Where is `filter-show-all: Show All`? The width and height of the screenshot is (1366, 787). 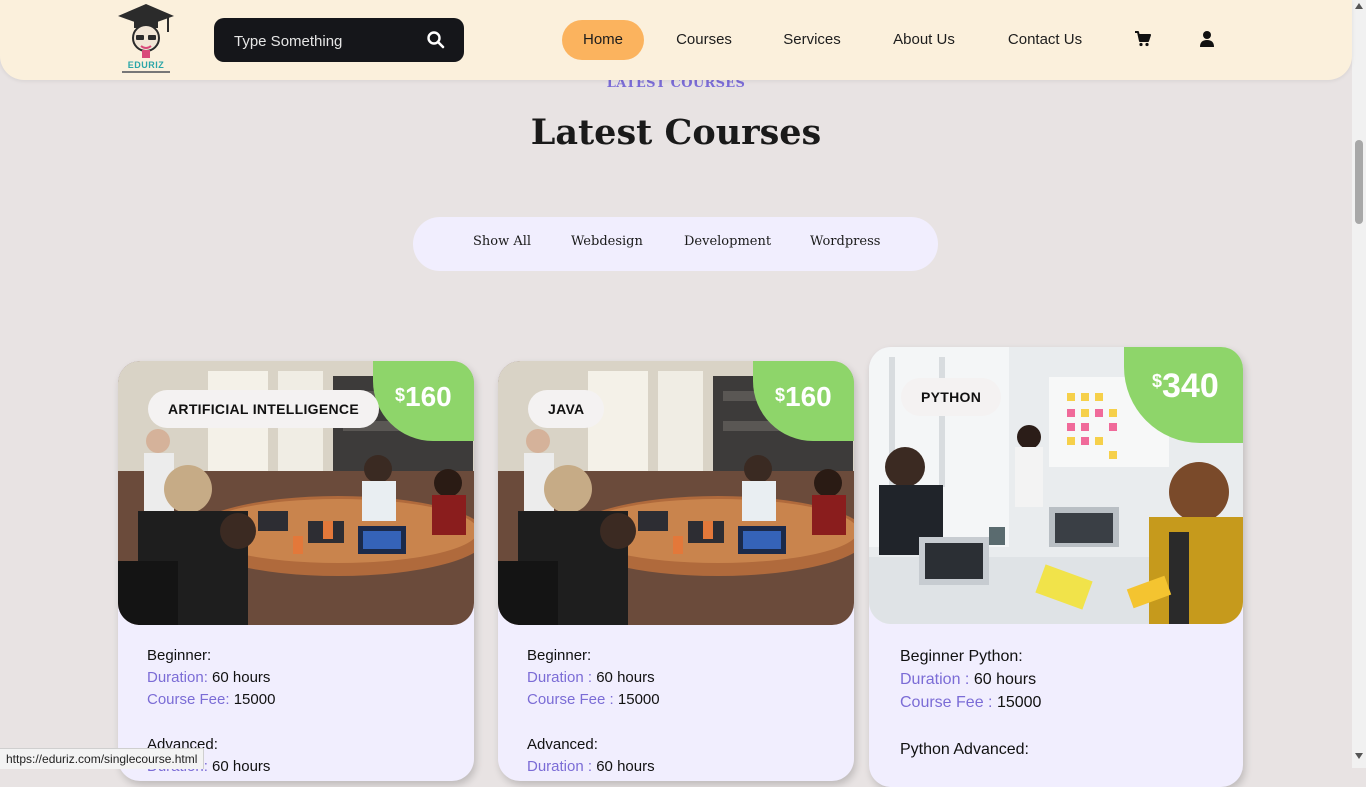 filter-show-all: Show All is located at coordinates (502, 241).